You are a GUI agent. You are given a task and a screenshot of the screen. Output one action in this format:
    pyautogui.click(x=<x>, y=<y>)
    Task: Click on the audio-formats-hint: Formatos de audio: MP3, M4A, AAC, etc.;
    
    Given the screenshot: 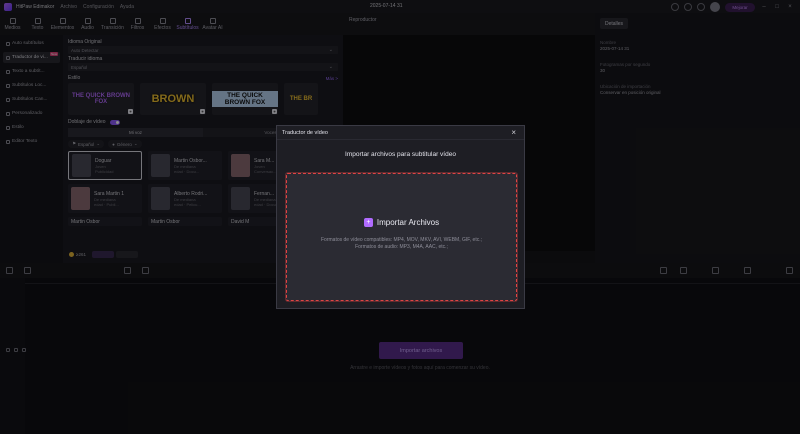 What is the action you would take?
    pyautogui.click(x=401, y=247)
    